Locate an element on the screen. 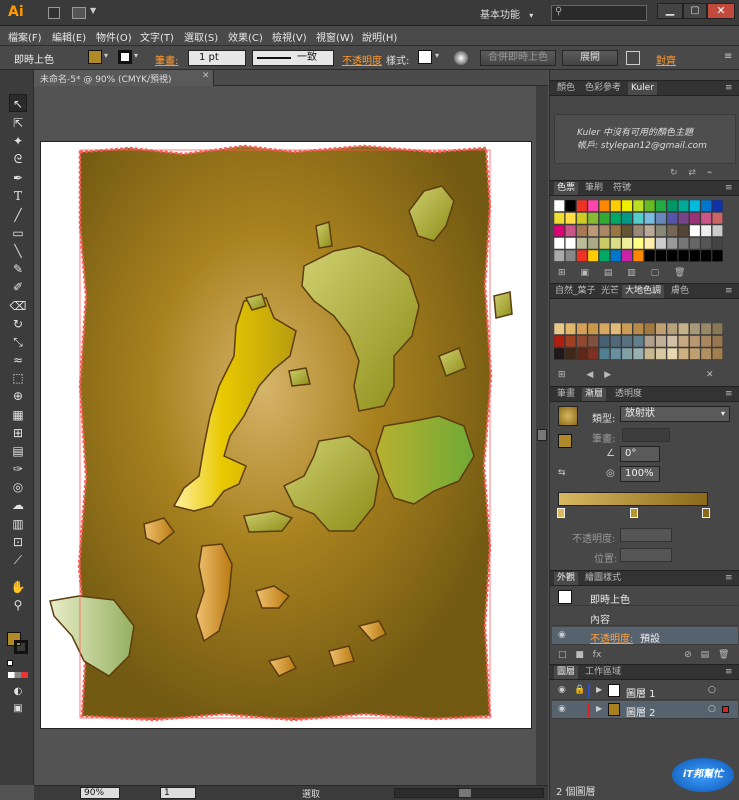 Image resolution: width=739 pixels, height=800 pixels. menu-file: 檔案(F) is located at coordinates (25, 36).